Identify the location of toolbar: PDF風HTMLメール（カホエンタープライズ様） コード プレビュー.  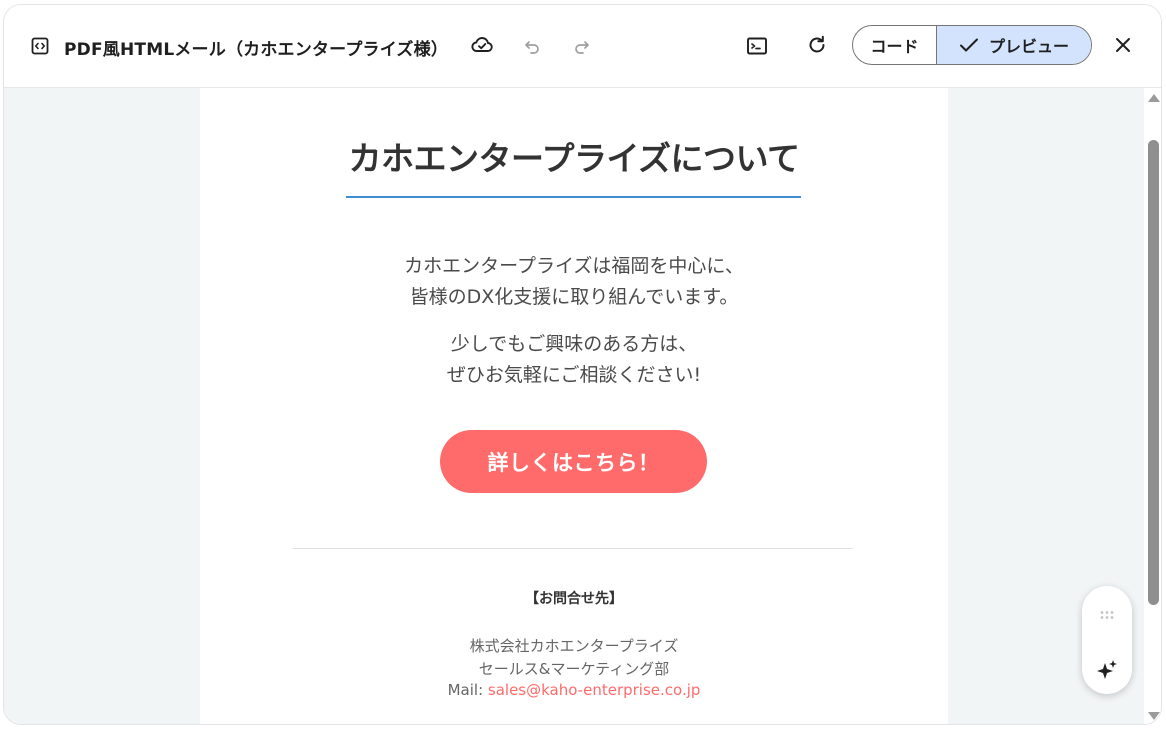
(582, 46).